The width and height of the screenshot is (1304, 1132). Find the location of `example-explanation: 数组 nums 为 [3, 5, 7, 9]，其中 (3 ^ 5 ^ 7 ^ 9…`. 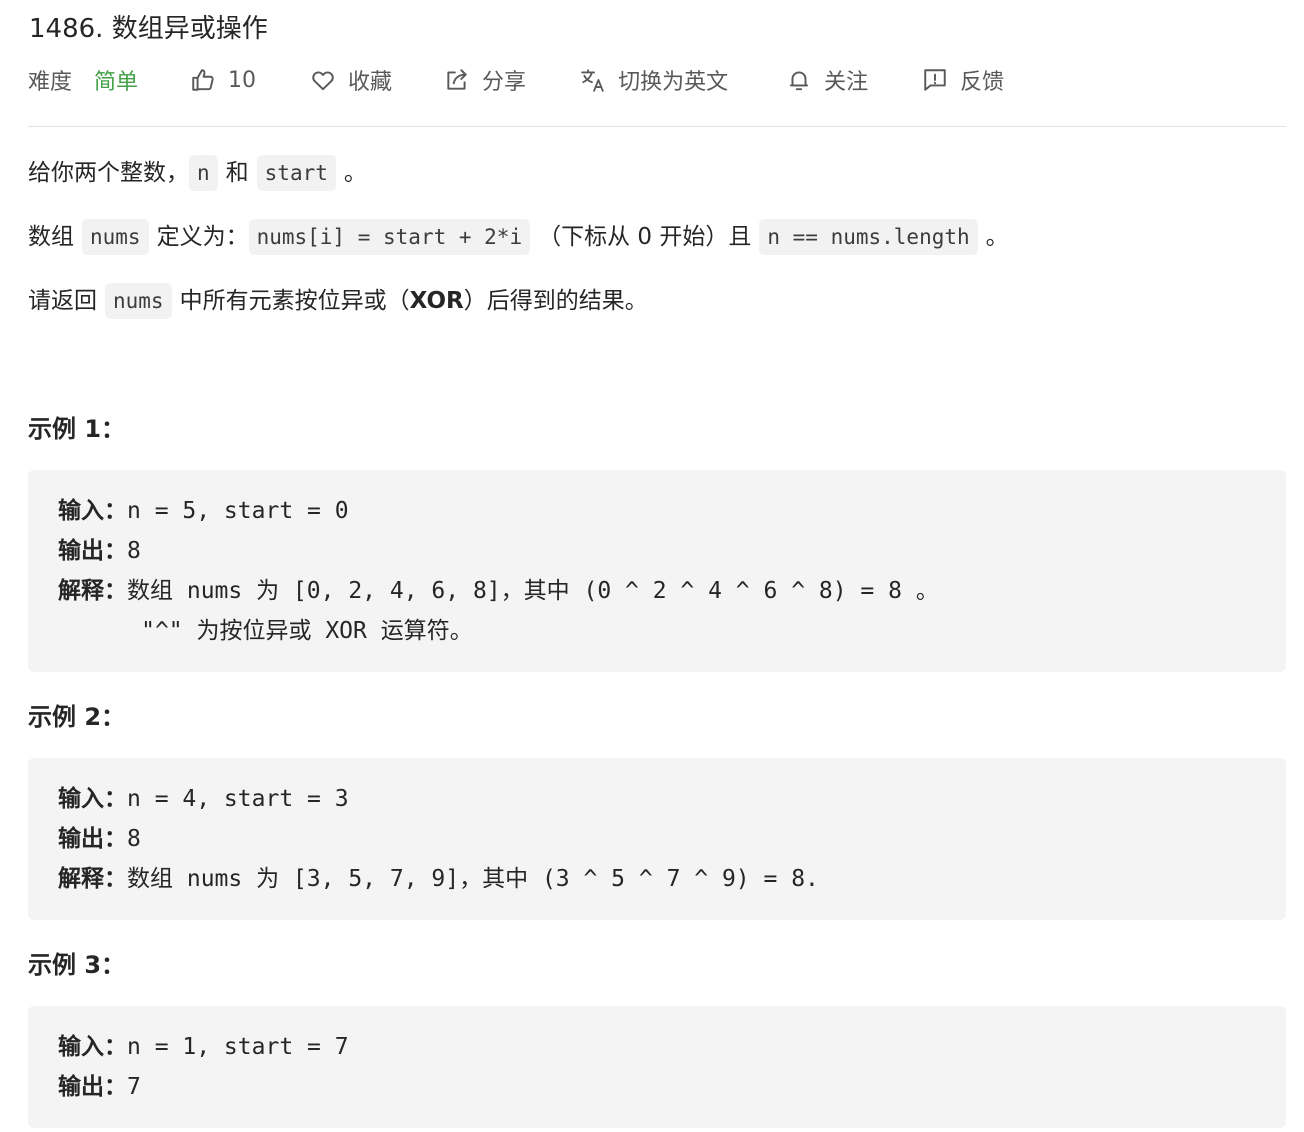

example-explanation: 数组 nums 为 [3, 5, 7, 9]，其中 (3 ^ 5 ^ 7 ^ 9… is located at coordinates (473, 879).